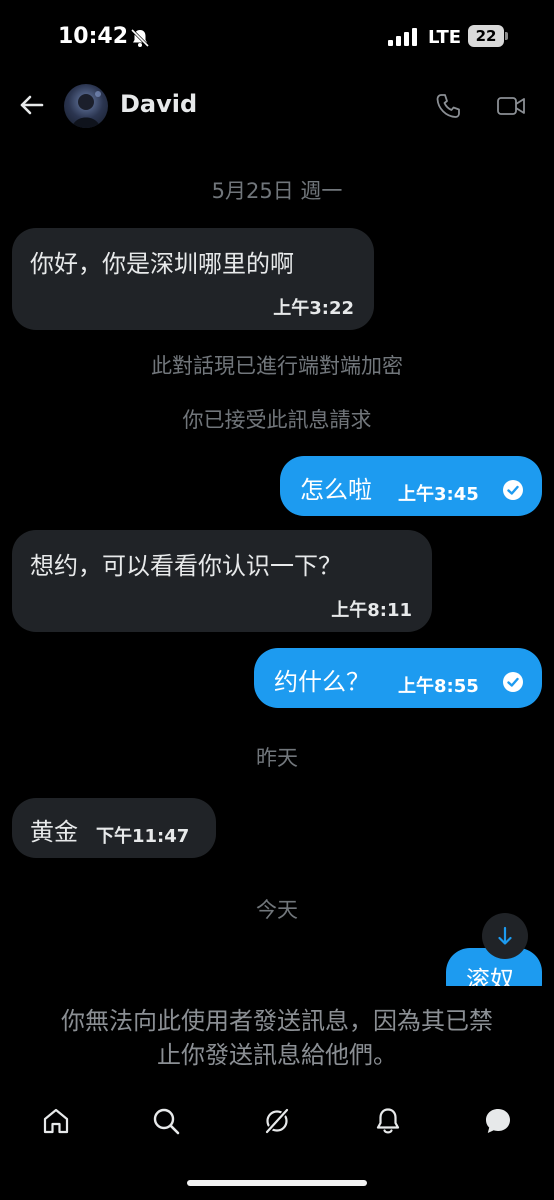  Describe the element at coordinates (438, 686) in the screenshot. I see `message-time: 上午8:55` at that location.